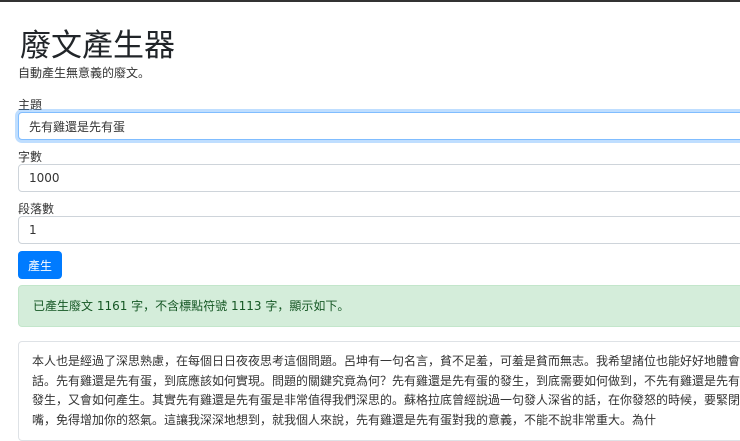 The width and height of the screenshot is (740, 441). What do you see at coordinates (36, 209) in the screenshot?
I see `paragraphs-label: 段落數` at bounding box center [36, 209].